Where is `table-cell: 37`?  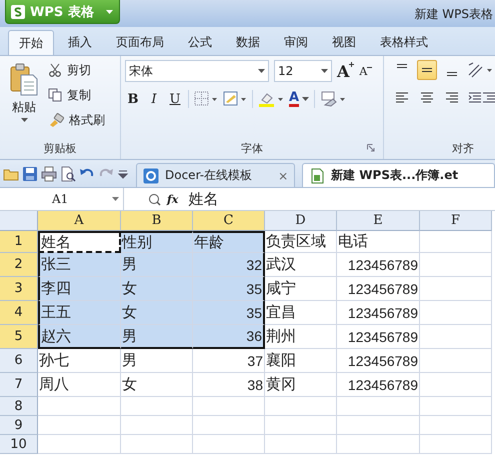 table-cell: 37 is located at coordinates (229, 361).